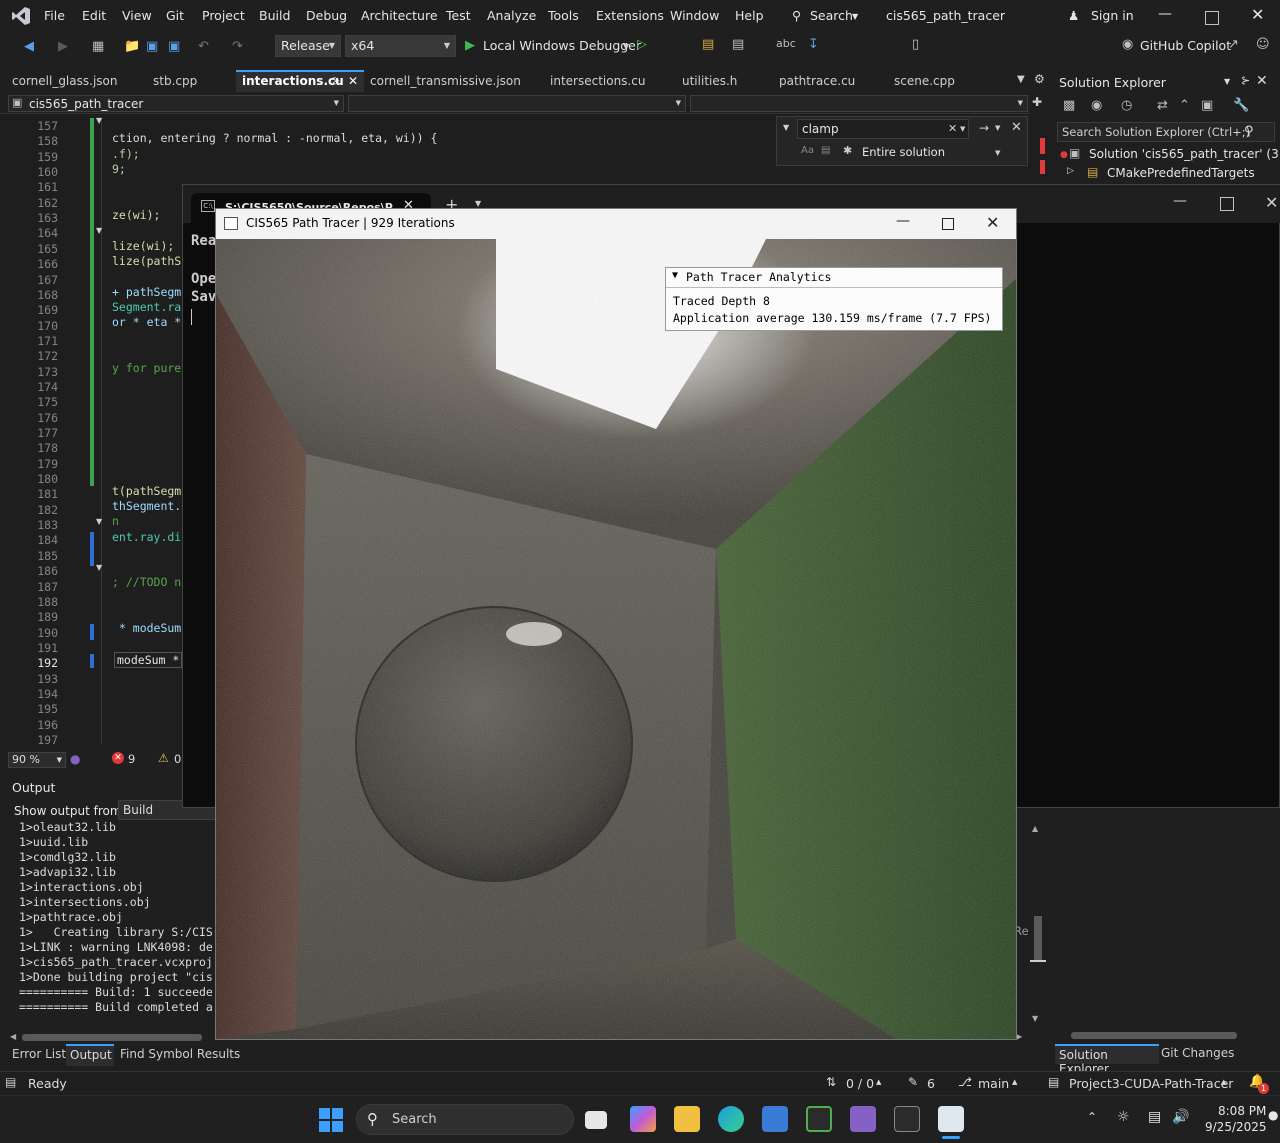 Image resolution: width=1280 pixels, height=1143 pixels. What do you see at coordinates (819, 1119) in the screenshot?
I see `app-installer-icon` at bounding box center [819, 1119].